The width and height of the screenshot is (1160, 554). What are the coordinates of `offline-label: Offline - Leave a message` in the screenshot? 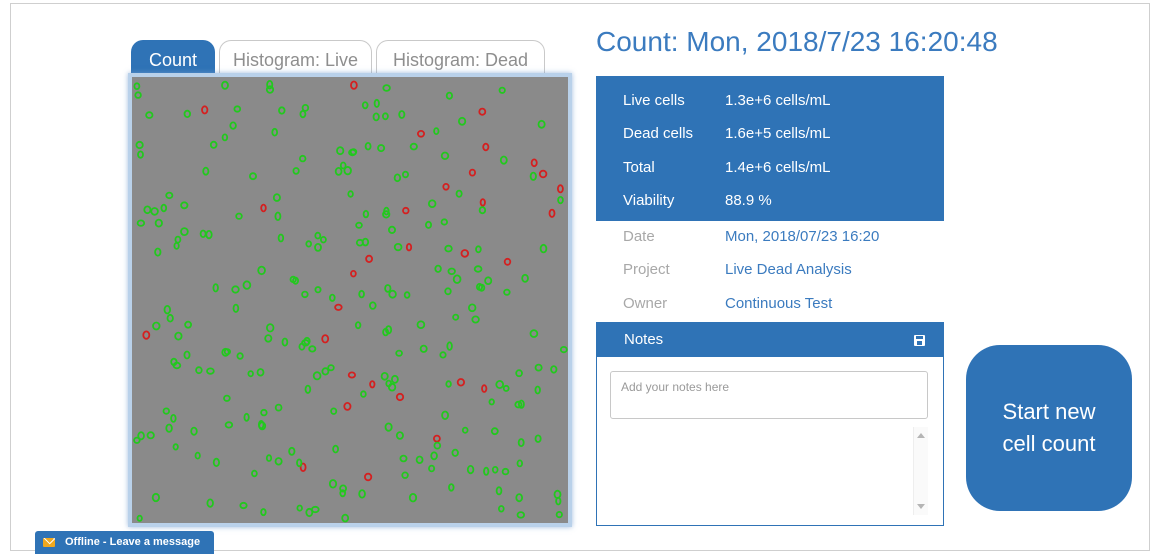 It's located at (133, 542).